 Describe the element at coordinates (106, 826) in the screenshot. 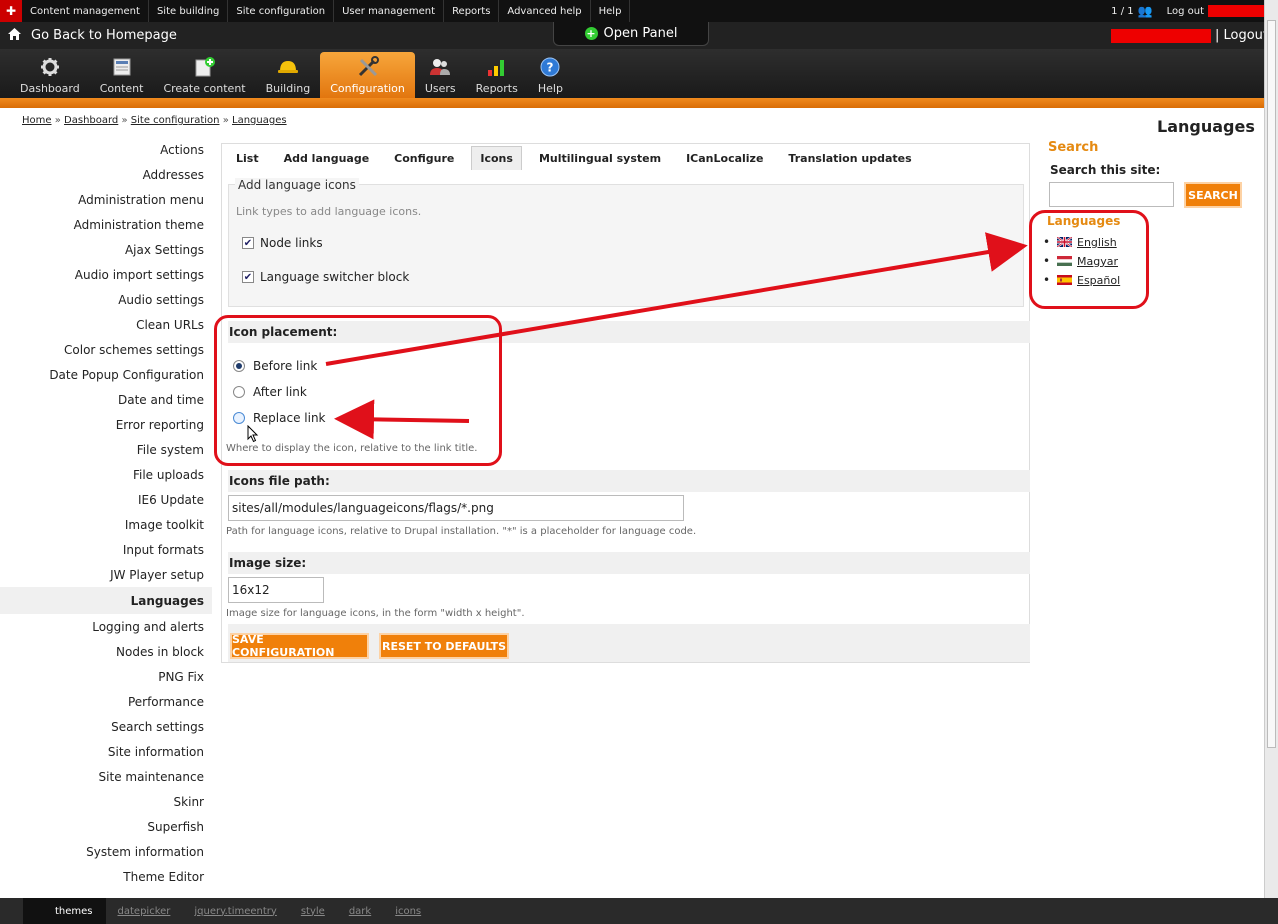

I see `sidebar-item-superfish: Superfish` at that location.